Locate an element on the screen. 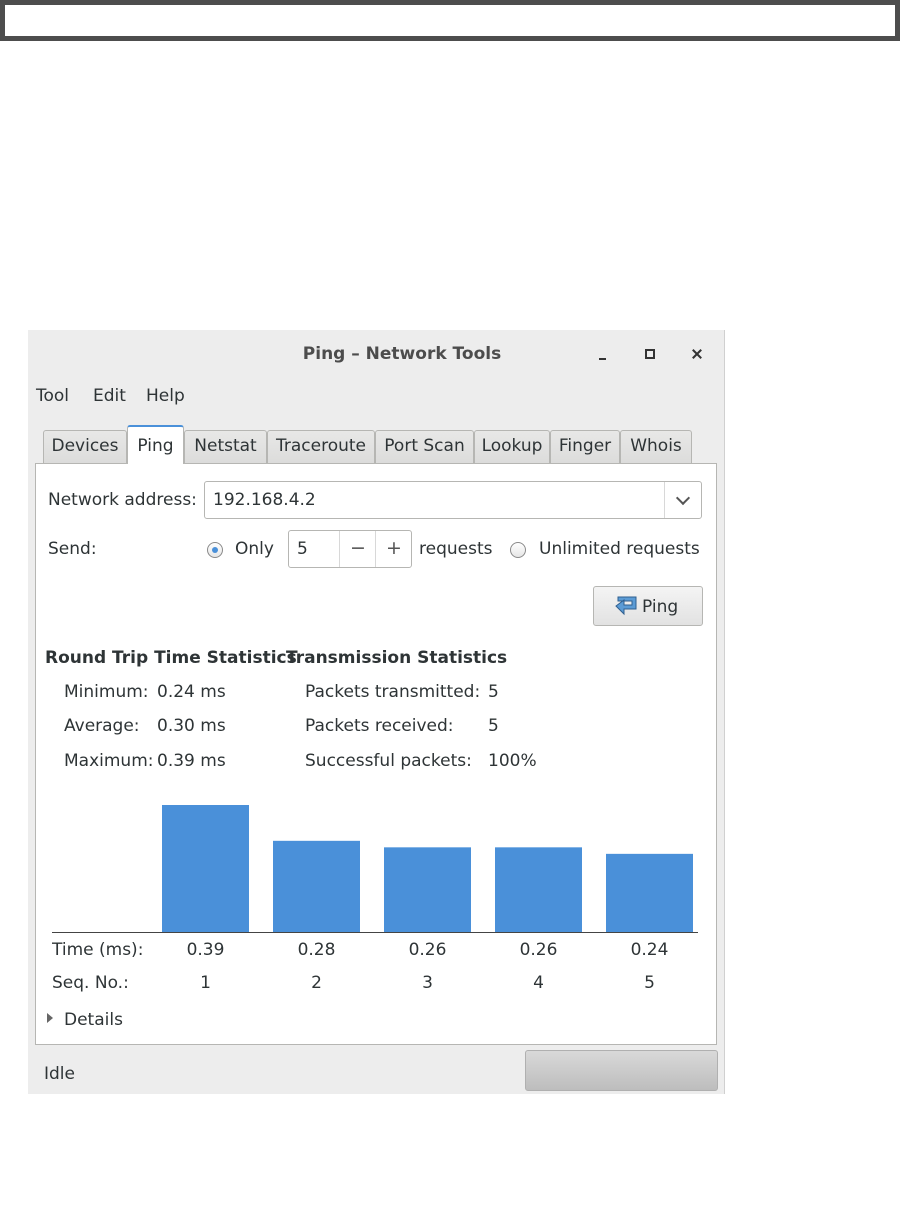  chart-seq-number-2: 2 is located at coordinates (316, 982).